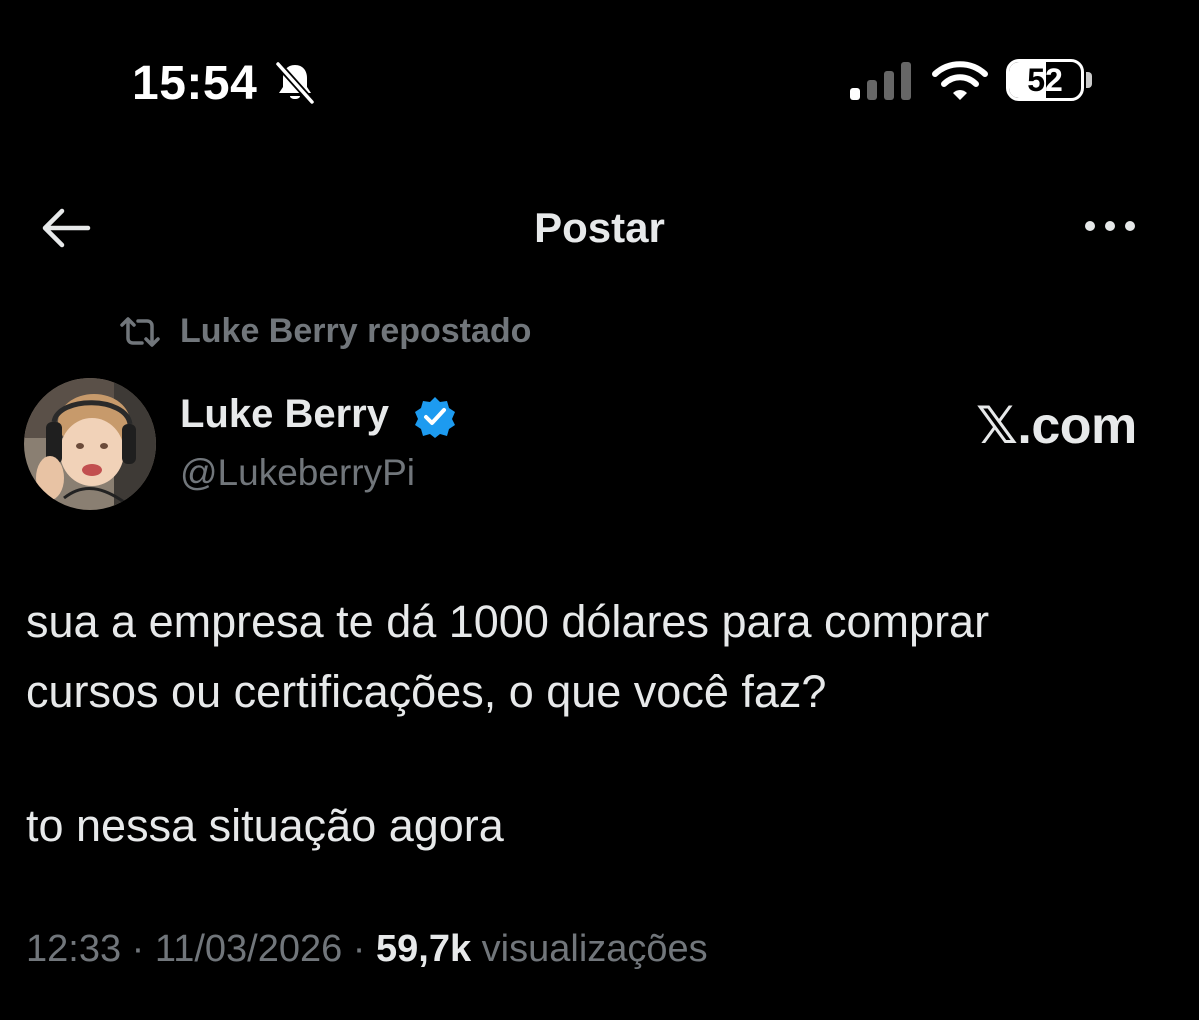  I want to click on views-label: visualizações, so click(589, 949).